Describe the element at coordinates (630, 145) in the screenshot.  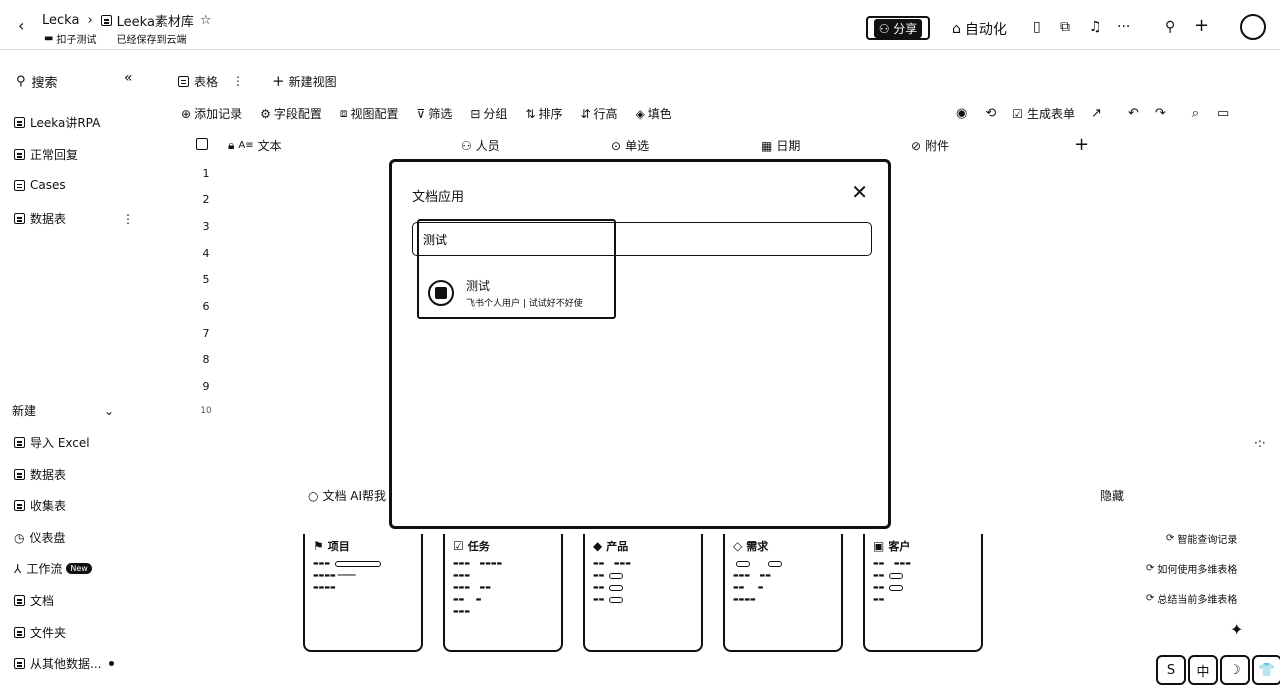
I see `column-header: ⊙ 单选` at that location.